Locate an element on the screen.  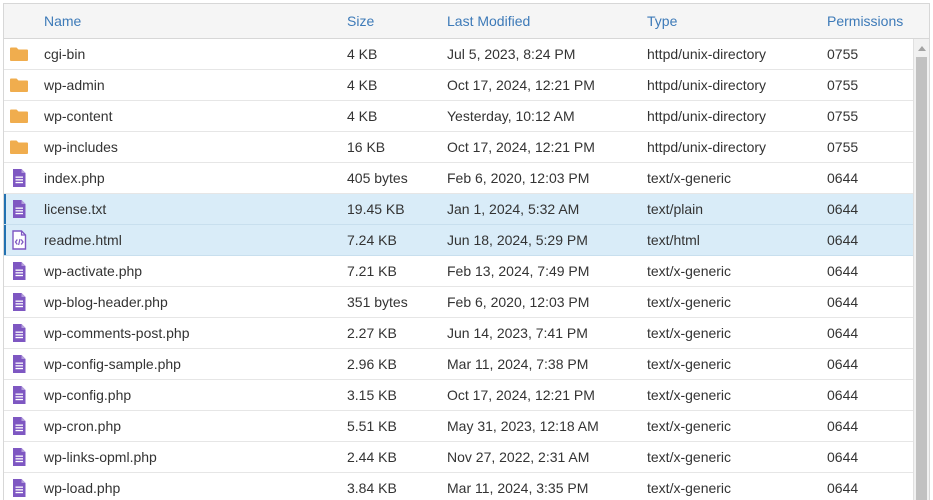
column-header-permissions: Permissions is located at coordinates (865, 21).